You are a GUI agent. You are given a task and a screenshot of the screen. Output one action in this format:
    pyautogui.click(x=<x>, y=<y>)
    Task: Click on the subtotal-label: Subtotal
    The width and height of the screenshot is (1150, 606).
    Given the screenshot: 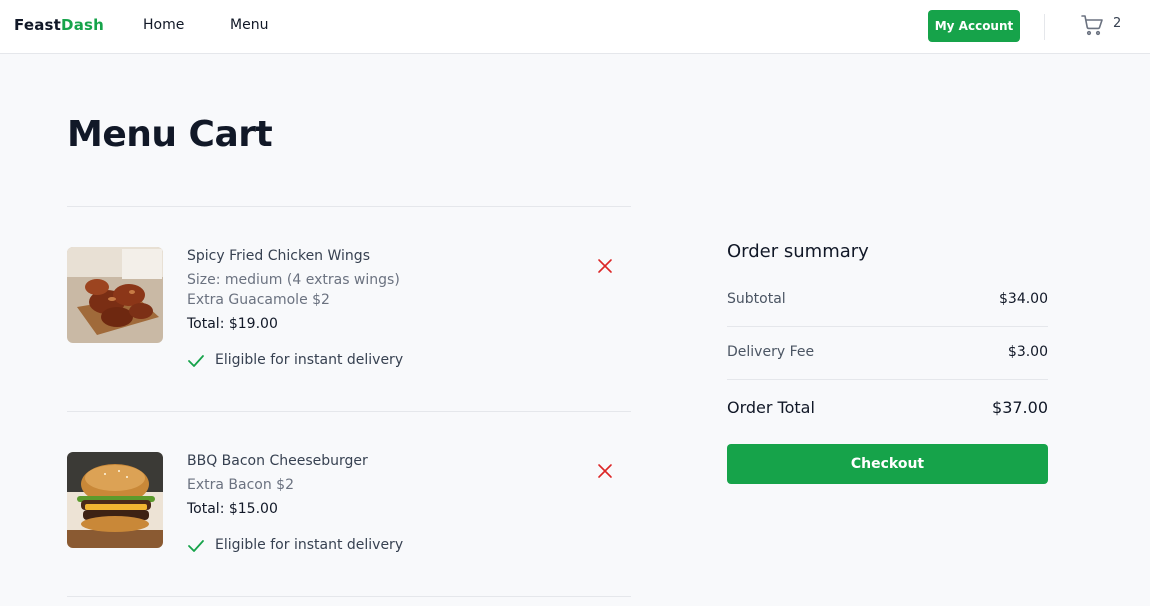 What is the action you would take?
    pyautogui.click(x=756, y=299)
    